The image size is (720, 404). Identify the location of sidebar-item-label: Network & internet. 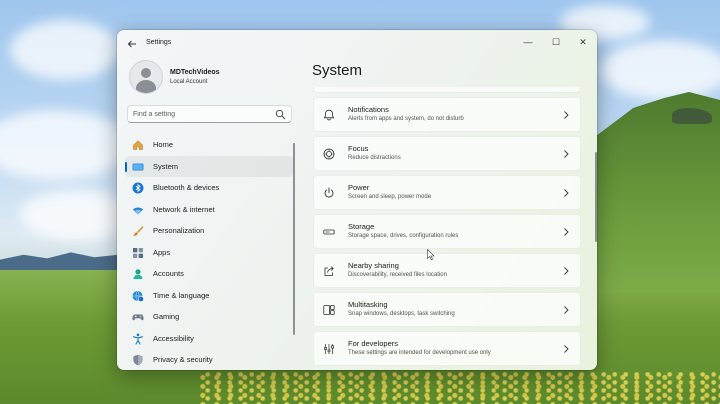
(184, 209).